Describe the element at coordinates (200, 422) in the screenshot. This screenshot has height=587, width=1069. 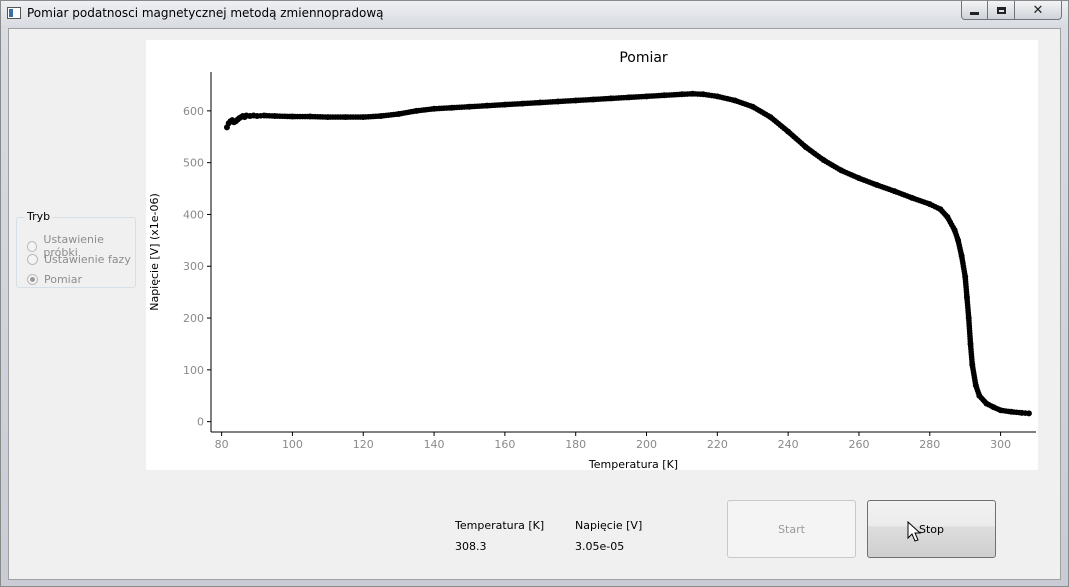
I see `y-tick-label: 0` at that location.